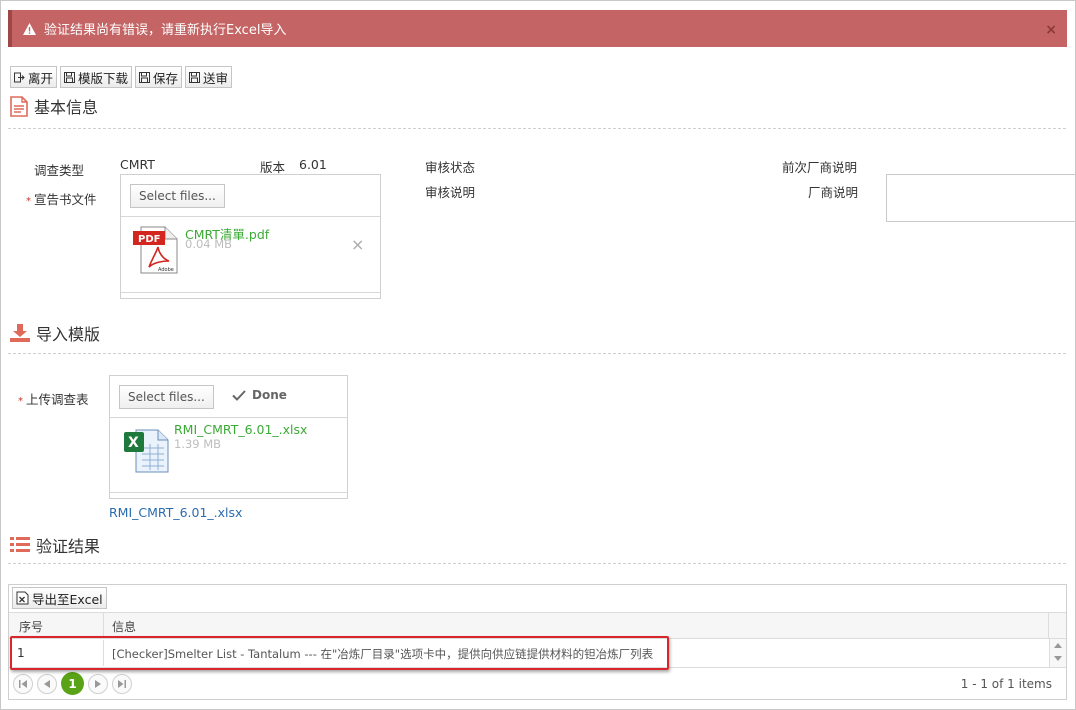  What do you see at coordinates (216, 78) in the screenshot?
I see `submit-review-label: 送审` at bounding box center [216, 78].